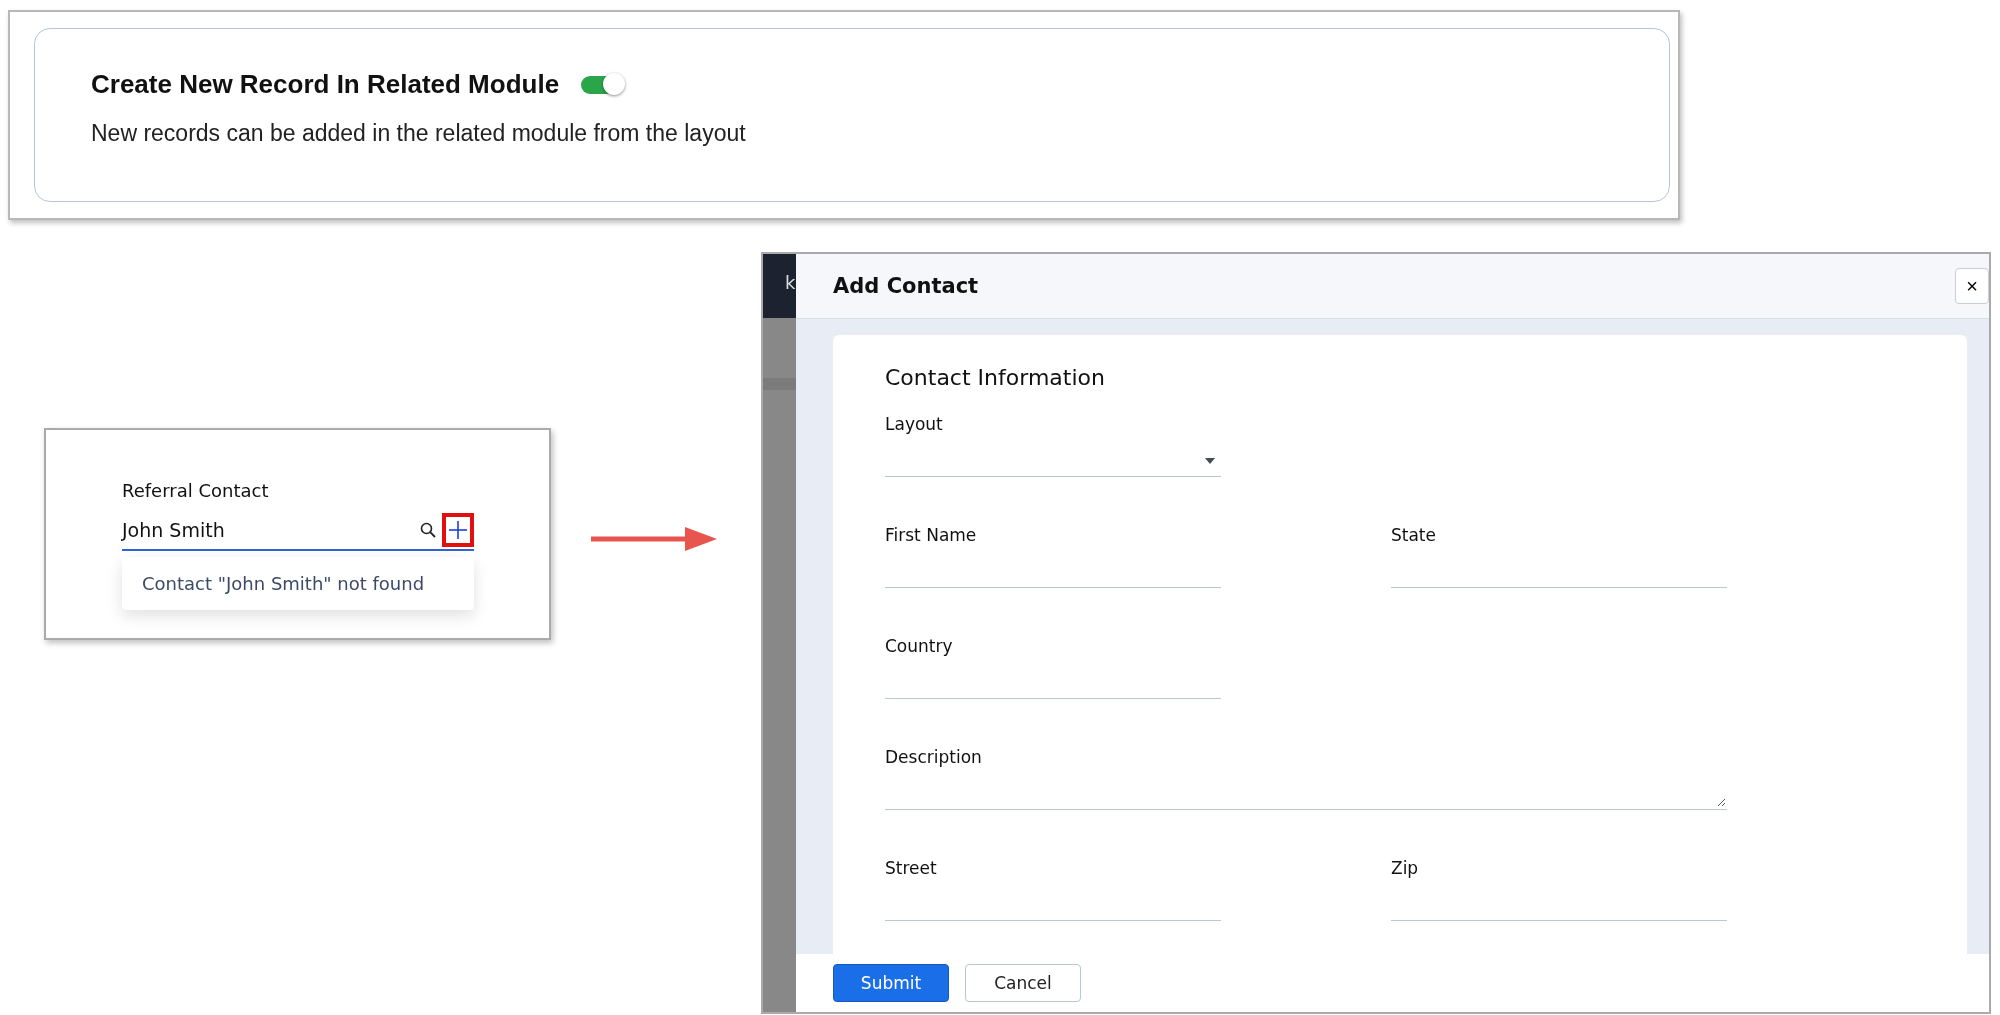 The width and height of the screenshot is (2000, 1015). I want to click on add-icon, so click(458, 530).